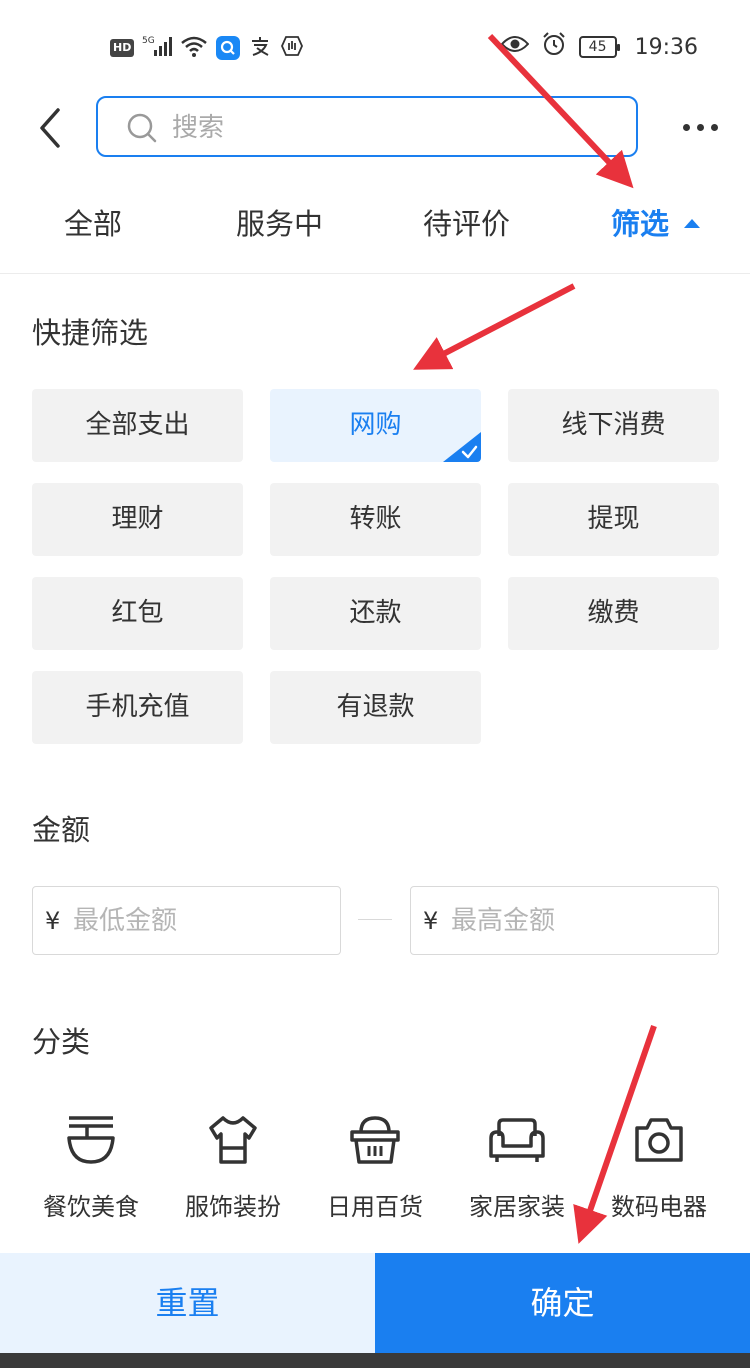  I want to click on status-bar-right: 45 19:36, so click(599, 47).